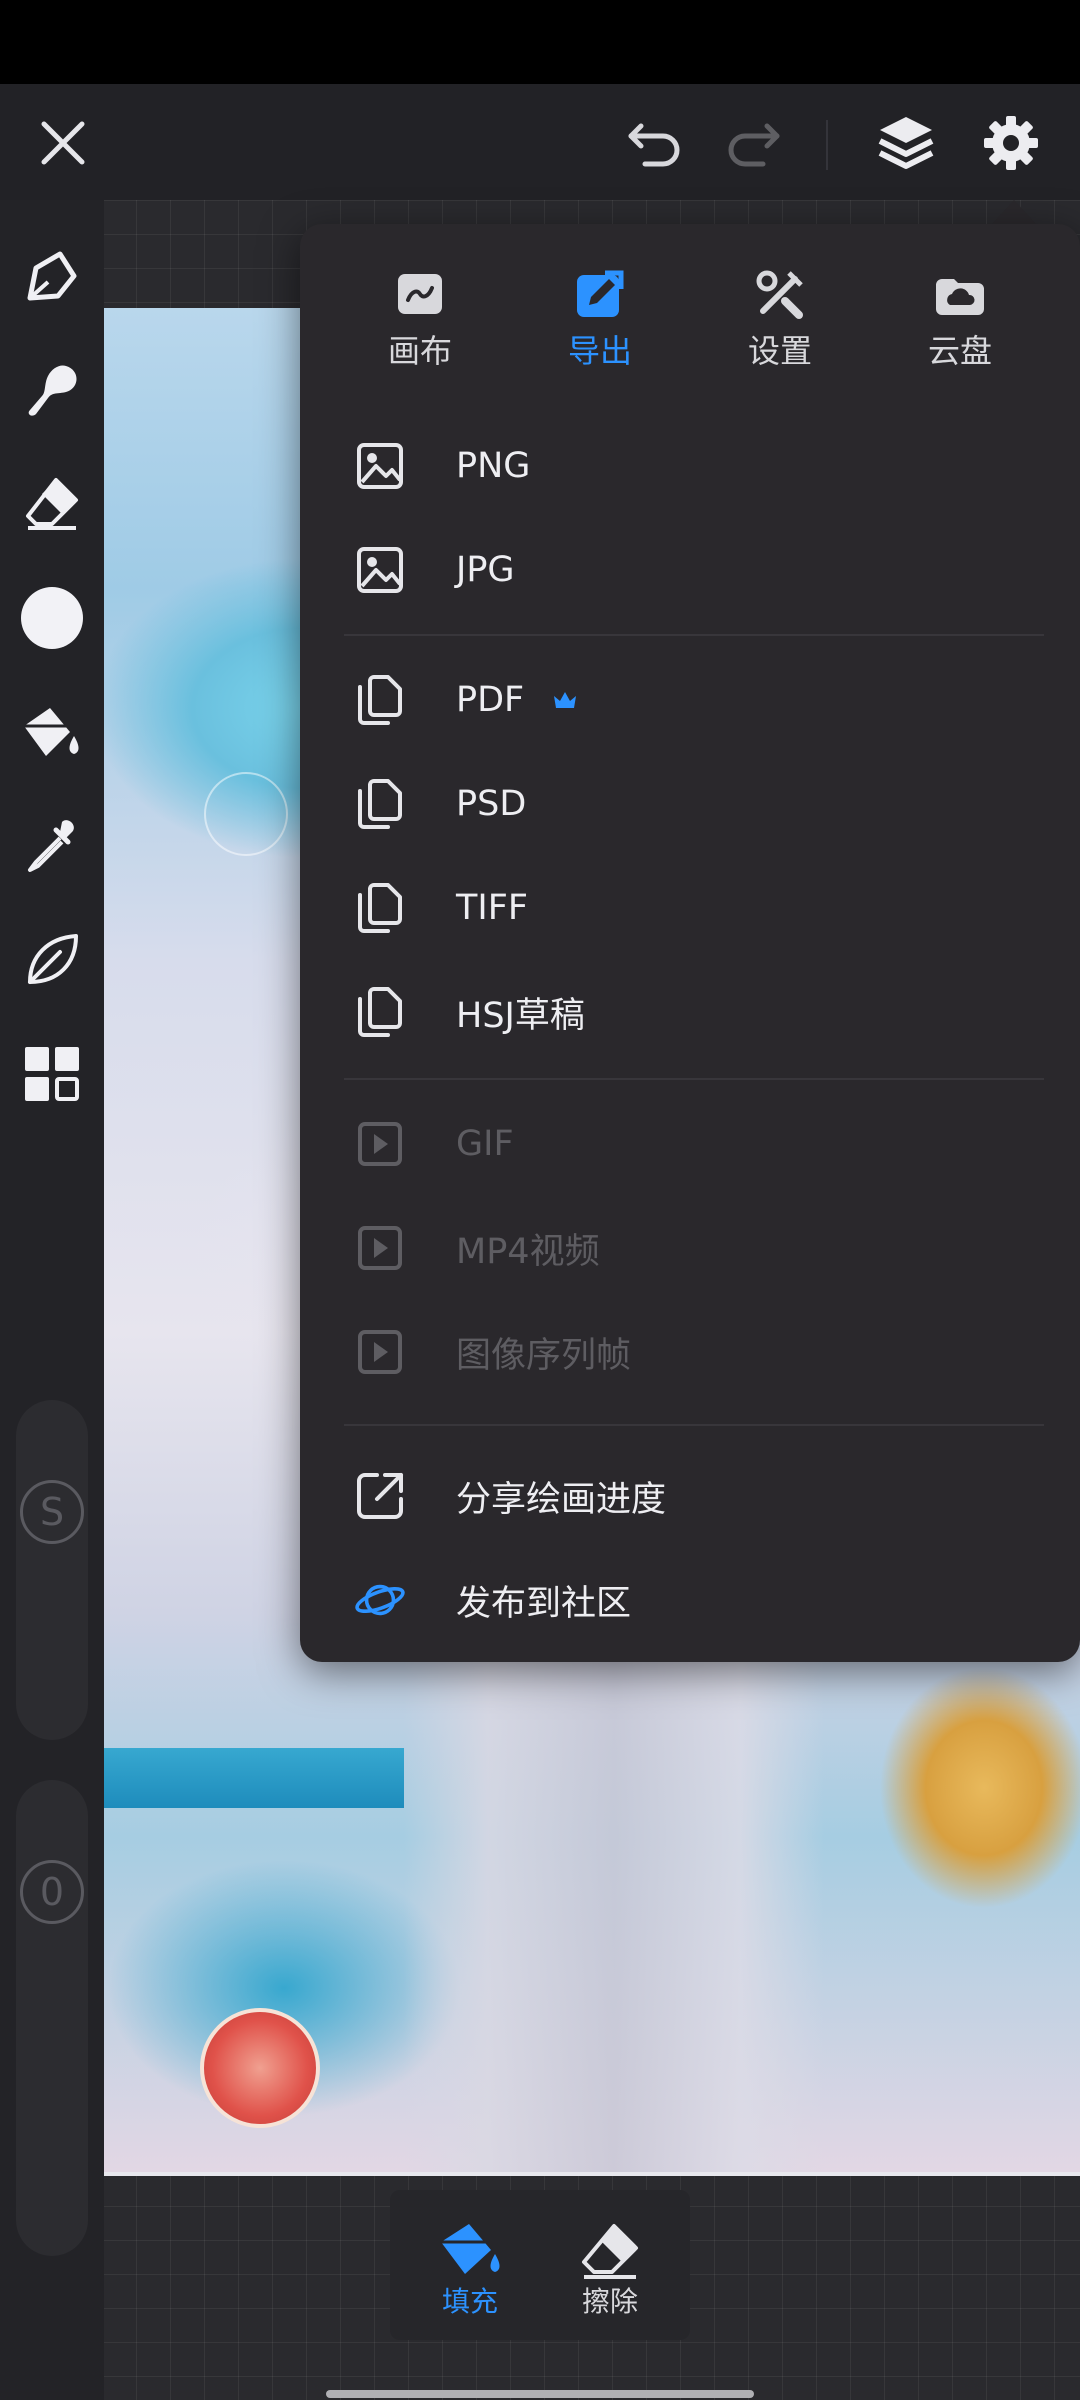 The width and height of the screenshot is (1080, 2400). I want to click on brush-size-slider, so click(52, 1570).